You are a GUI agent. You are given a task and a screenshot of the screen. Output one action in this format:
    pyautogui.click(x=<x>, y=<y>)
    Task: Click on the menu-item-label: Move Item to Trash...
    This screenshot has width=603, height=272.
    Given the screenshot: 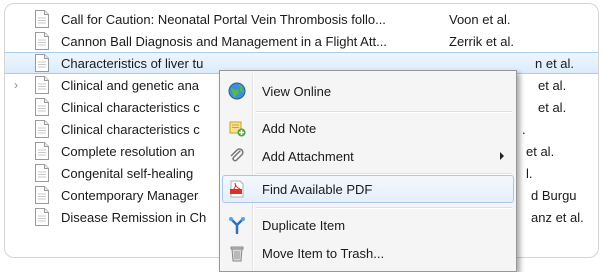 What is the action you would take?
    pyautogui.click(x=323, y=253)
    